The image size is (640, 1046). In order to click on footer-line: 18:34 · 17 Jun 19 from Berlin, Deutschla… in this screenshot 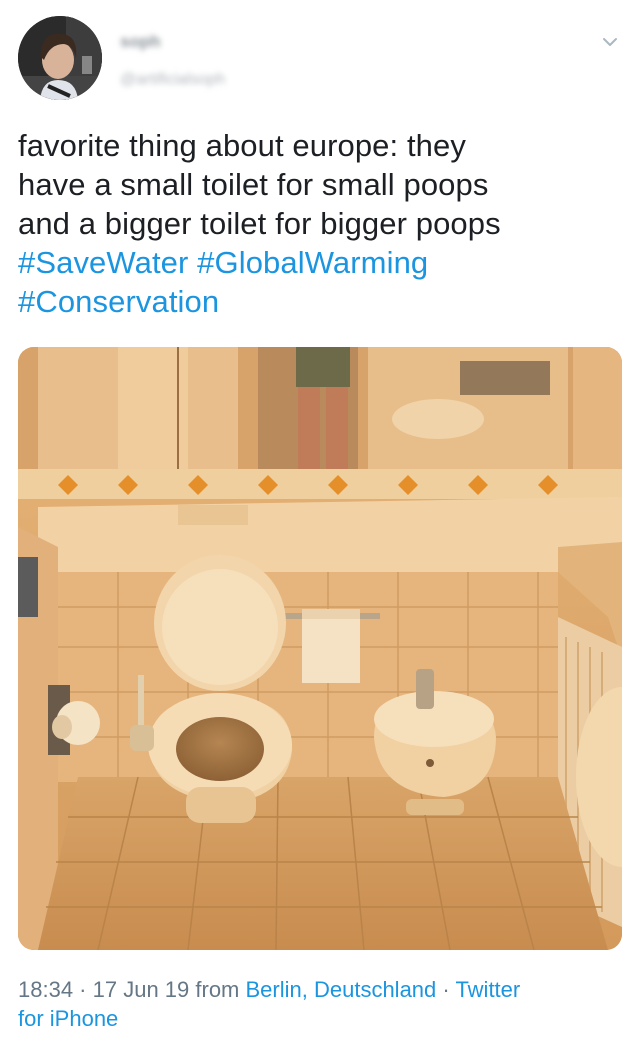, I will do `click(320, 989)`.